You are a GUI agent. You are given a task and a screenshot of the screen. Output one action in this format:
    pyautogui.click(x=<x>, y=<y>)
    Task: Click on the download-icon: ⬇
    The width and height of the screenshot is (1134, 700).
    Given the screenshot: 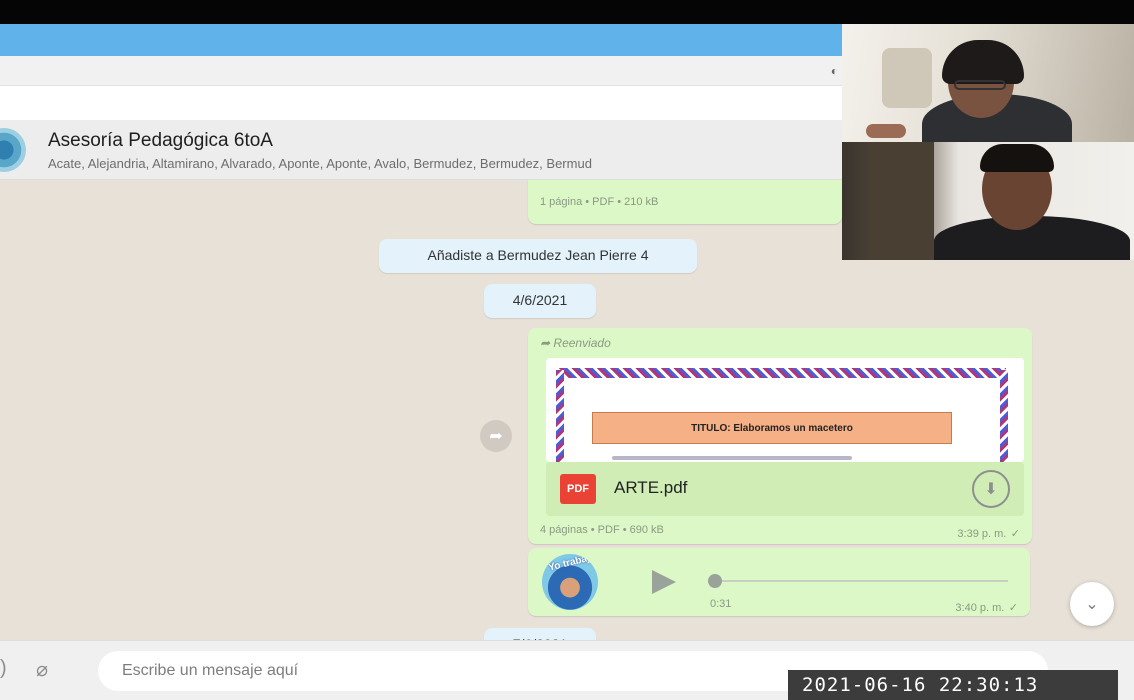 What is the action you would take?
    pyautogui.click(x=991, y=489)
    